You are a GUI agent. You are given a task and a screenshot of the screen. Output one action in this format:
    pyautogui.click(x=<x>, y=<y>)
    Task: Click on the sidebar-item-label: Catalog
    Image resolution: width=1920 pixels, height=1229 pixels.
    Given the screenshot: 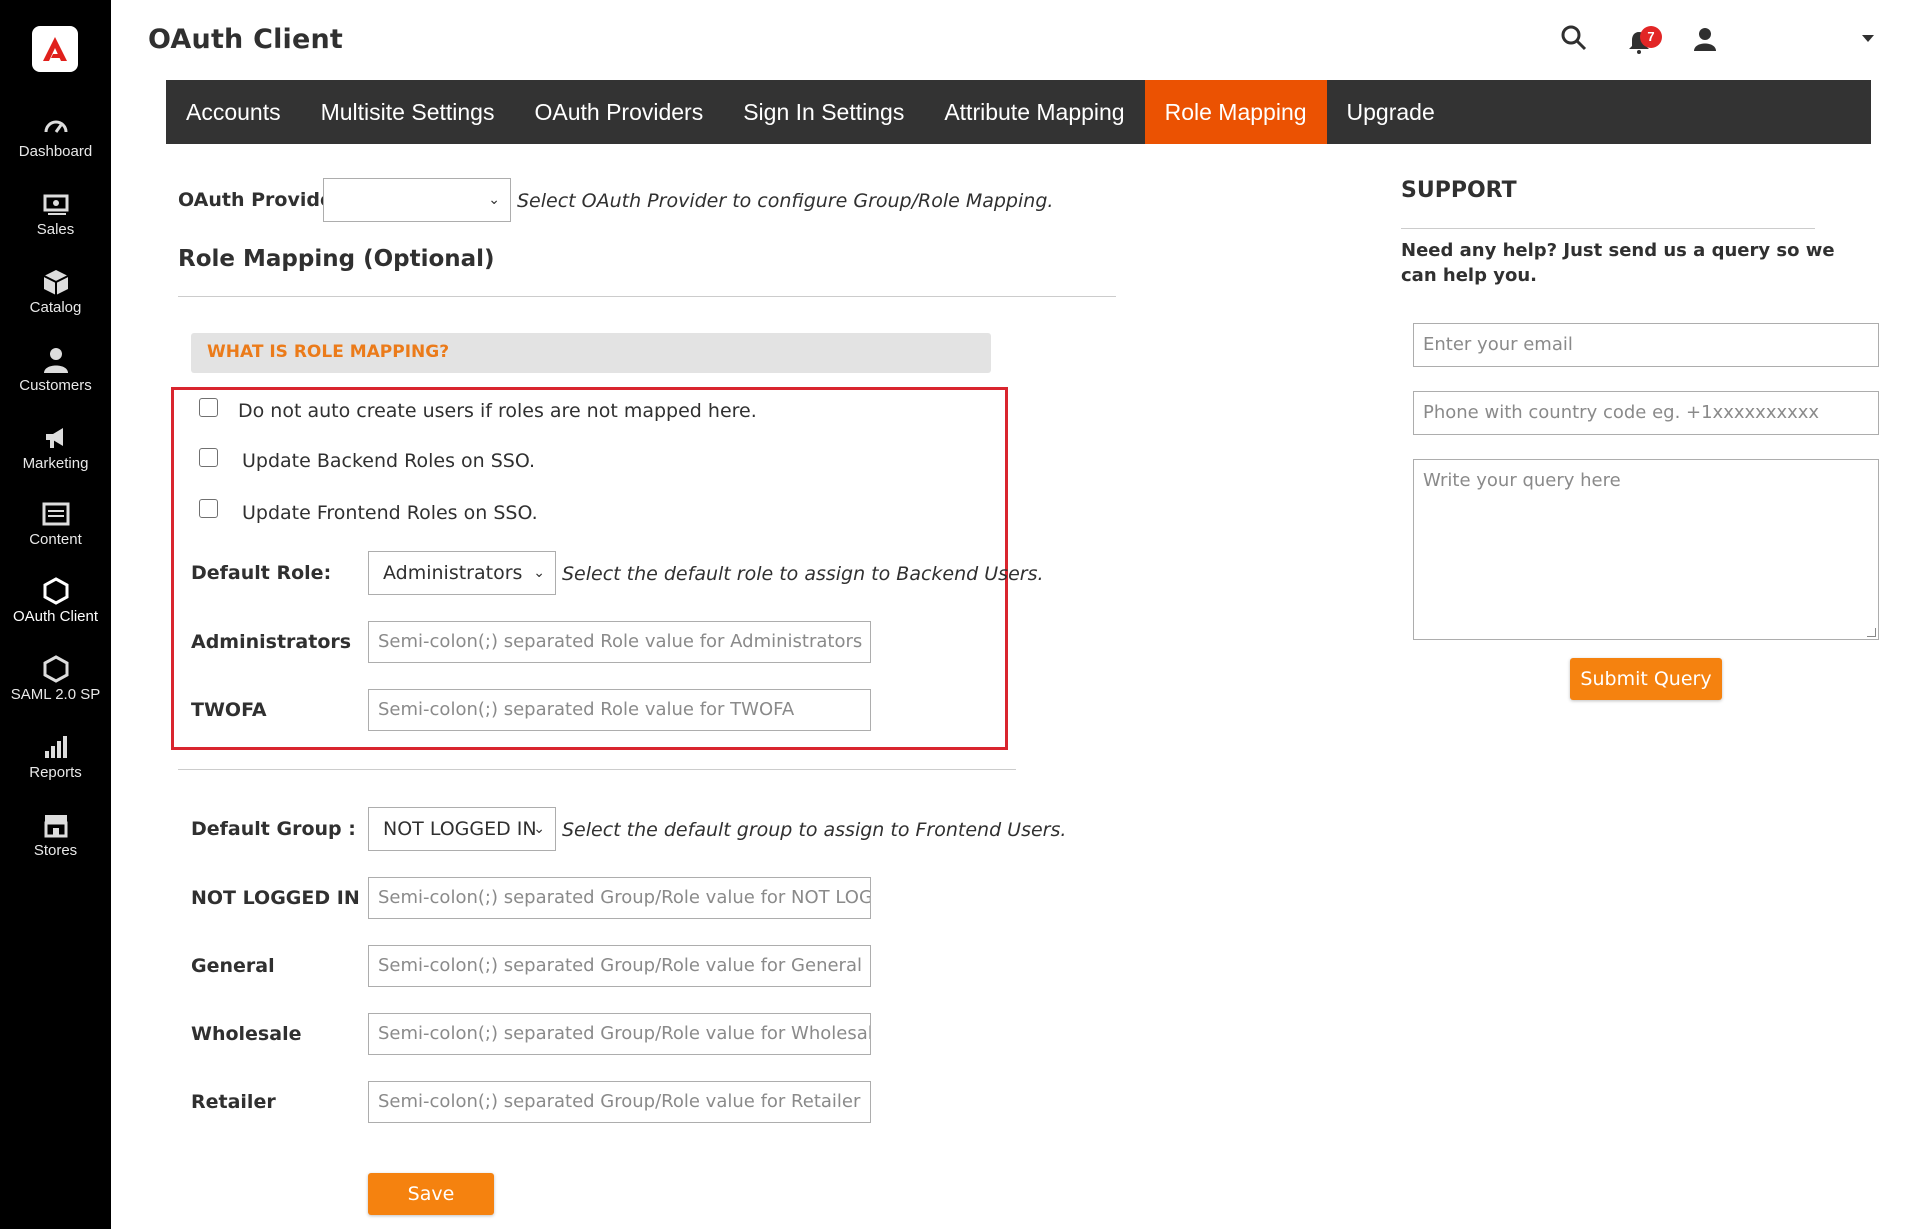 What is the action you would take?
    pyautogui.click(x=55, y=307)
    